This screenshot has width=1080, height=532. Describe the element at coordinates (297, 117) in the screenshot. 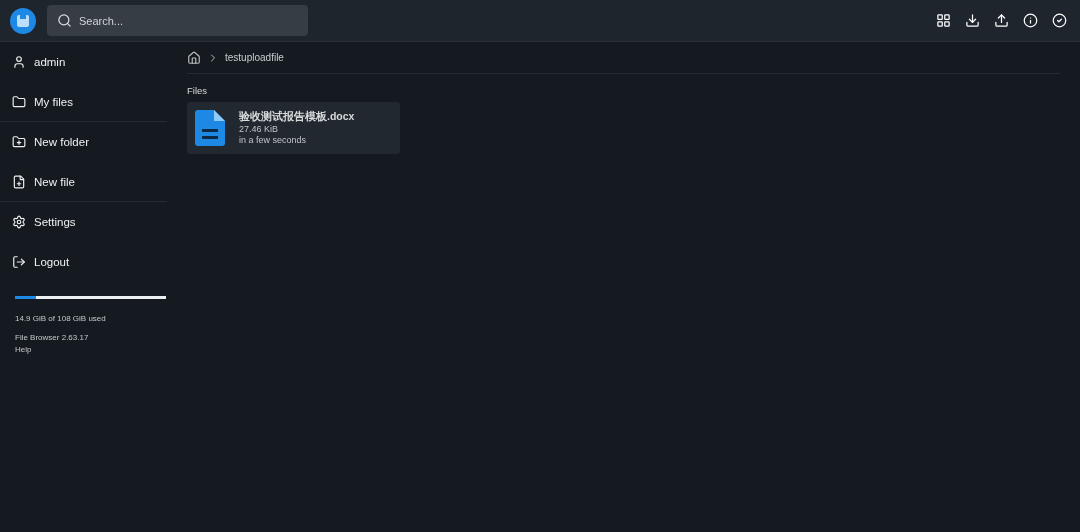

I see `file-name: 验收测试报告模板.docx` at that location.